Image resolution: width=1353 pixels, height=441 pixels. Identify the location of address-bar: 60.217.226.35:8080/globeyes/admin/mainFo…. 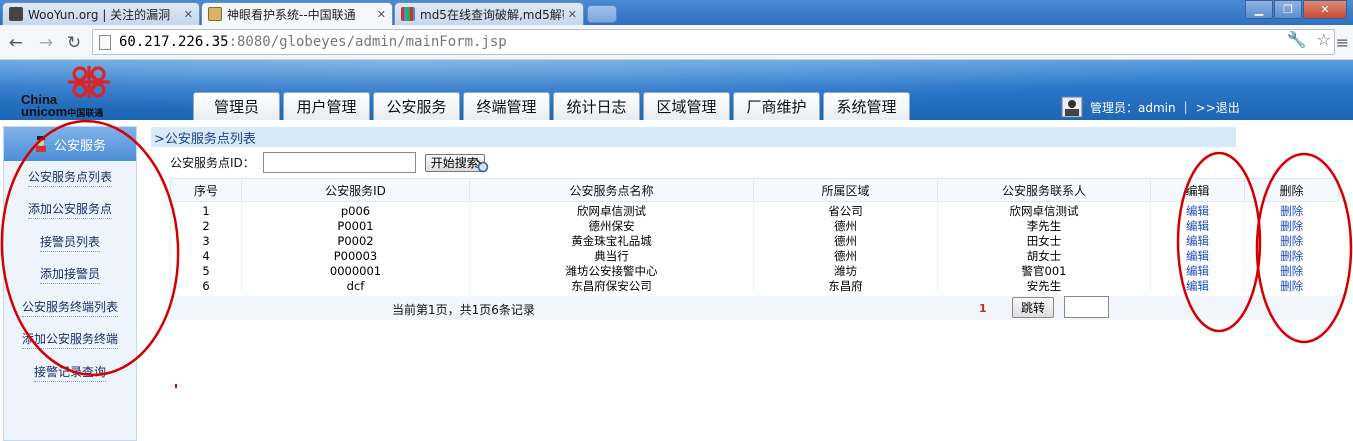
(713, 42).